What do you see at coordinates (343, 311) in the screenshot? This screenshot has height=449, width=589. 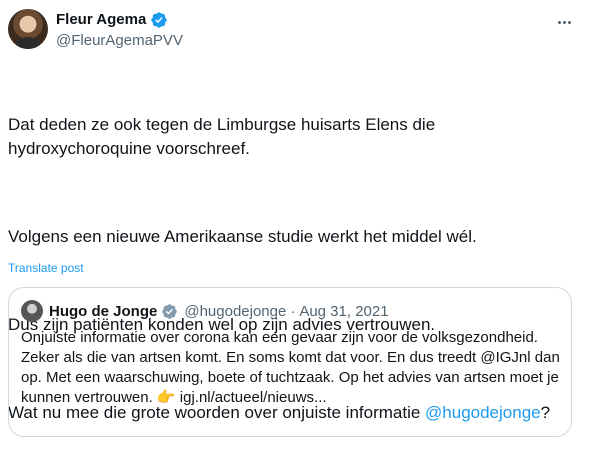 I see `quoted-date: Aug 31, 2021` at bounding box center [343, 311].